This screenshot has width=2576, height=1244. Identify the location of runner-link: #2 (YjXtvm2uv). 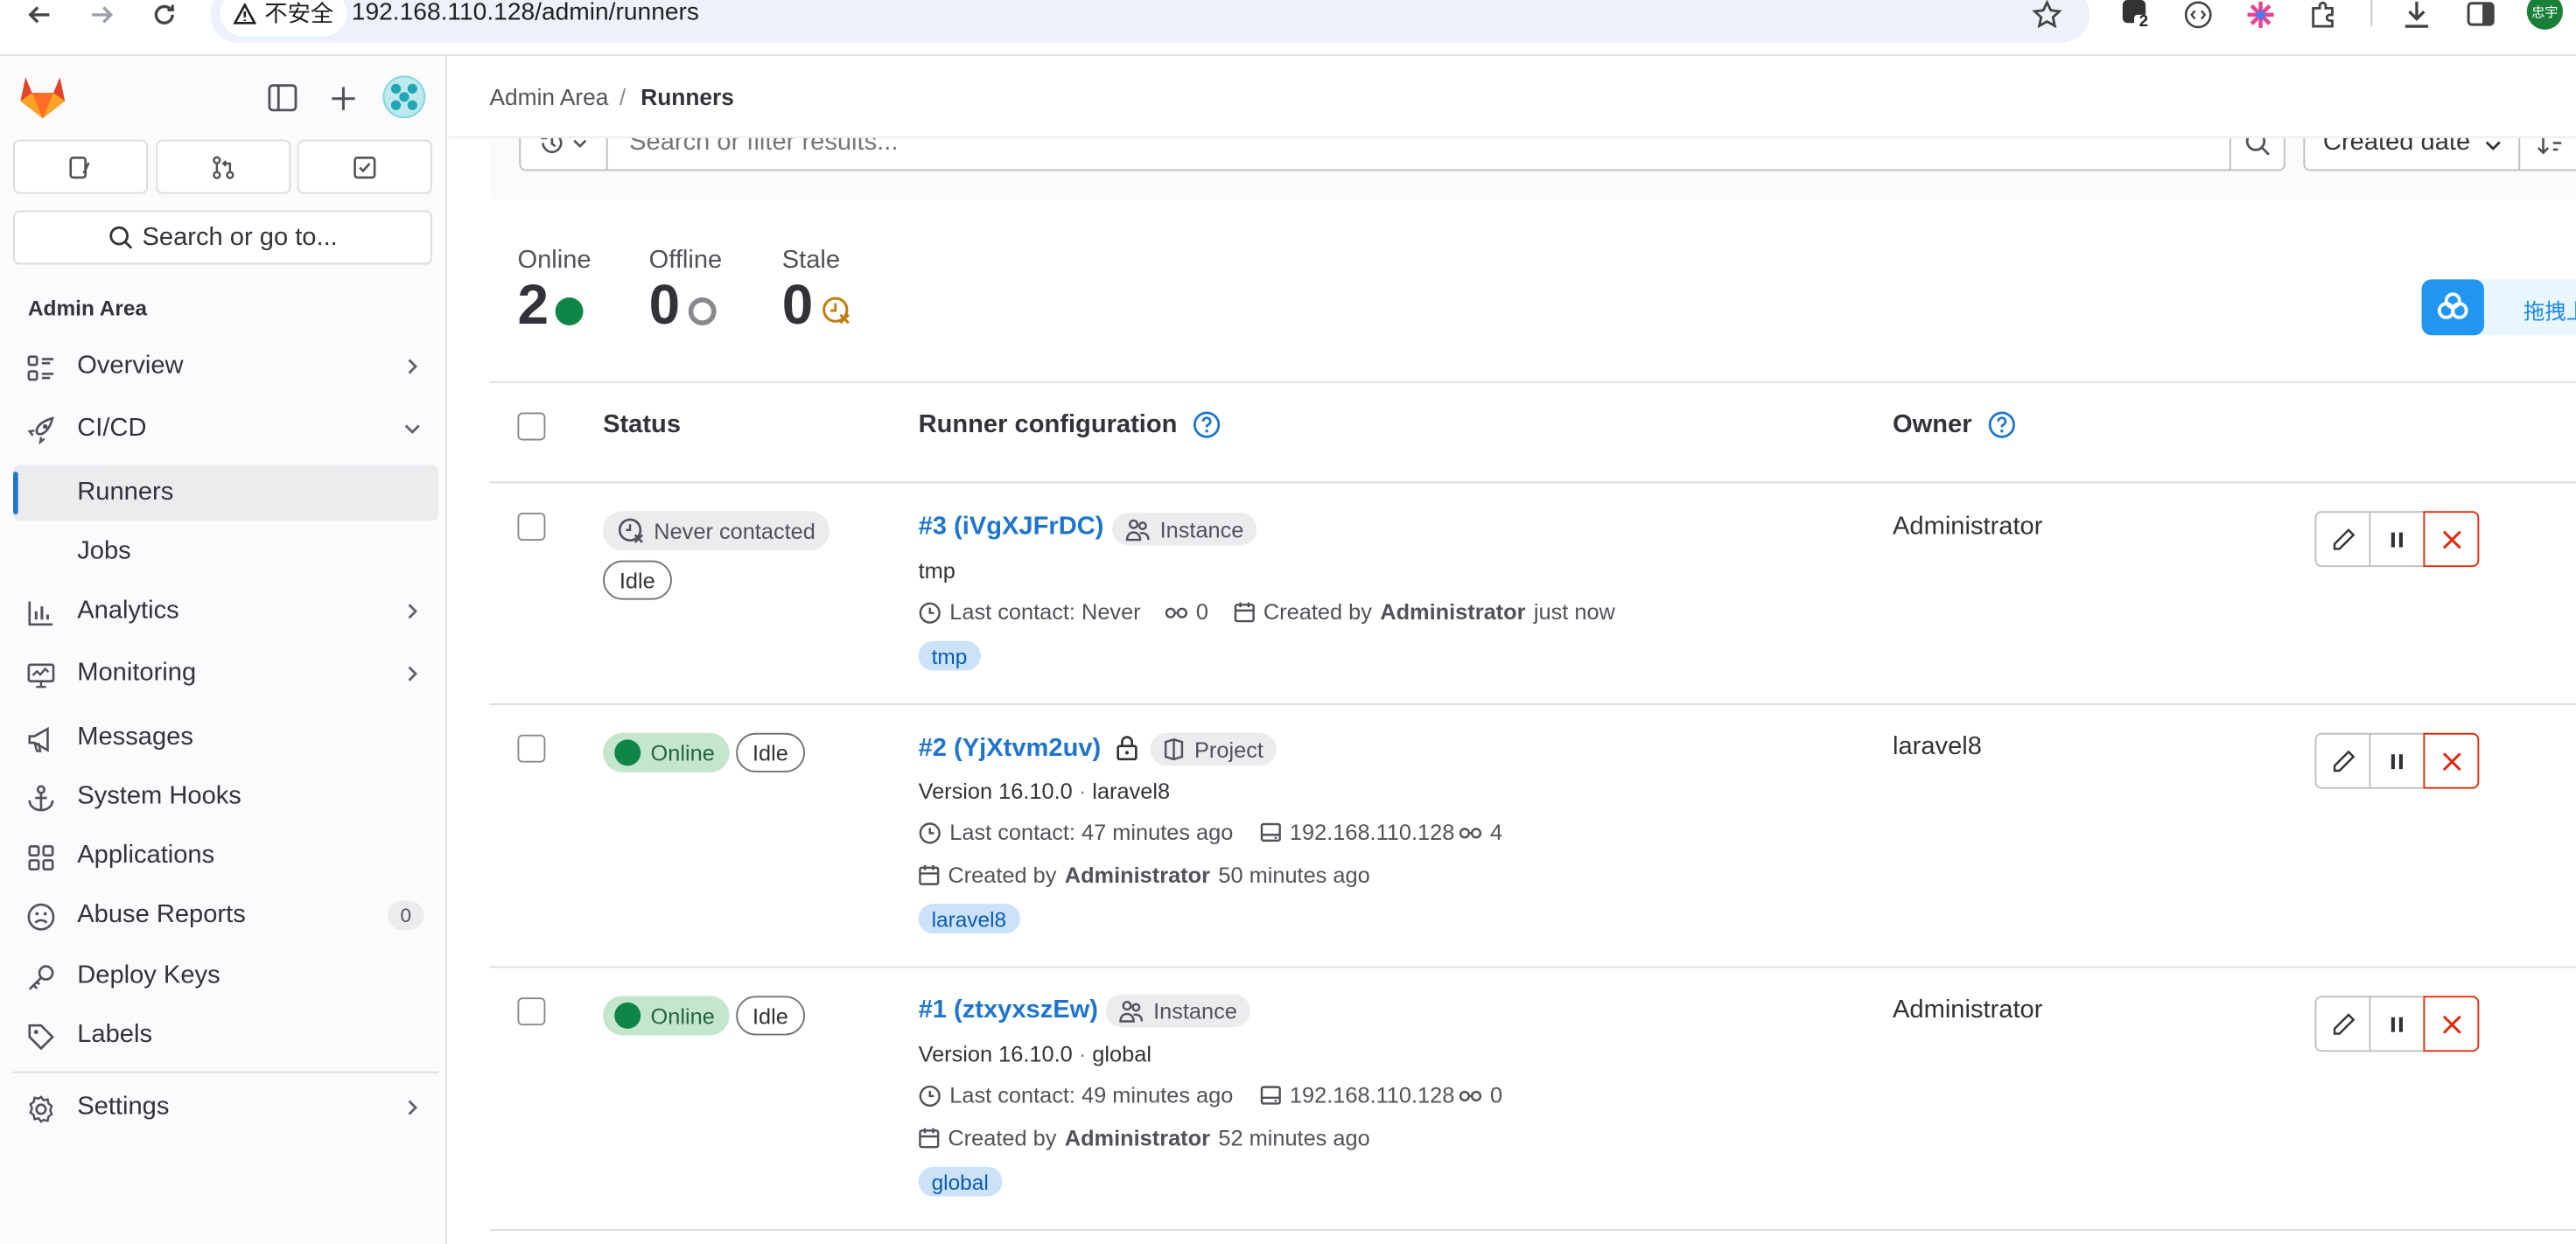
(1010, 750).